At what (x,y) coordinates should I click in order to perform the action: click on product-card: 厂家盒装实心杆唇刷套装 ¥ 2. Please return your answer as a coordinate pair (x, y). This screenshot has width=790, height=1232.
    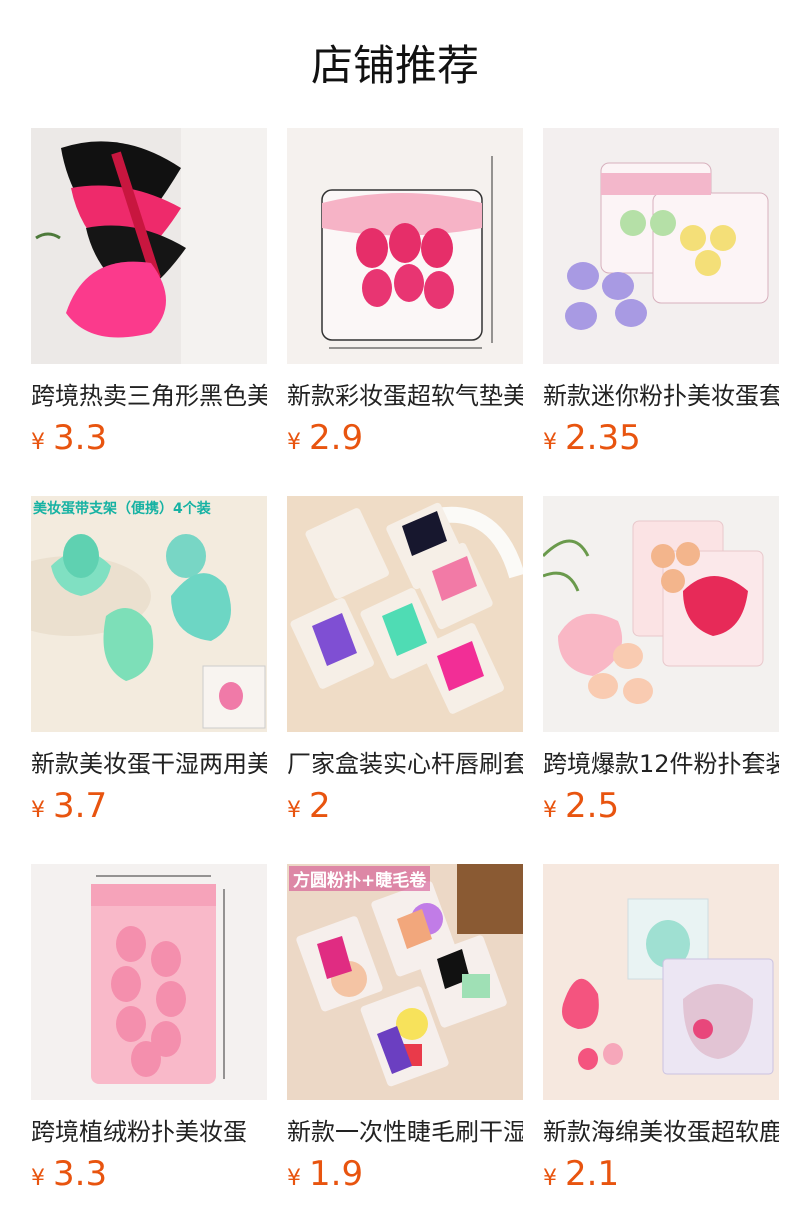
    Looking at the image, I should click on (405, 664).